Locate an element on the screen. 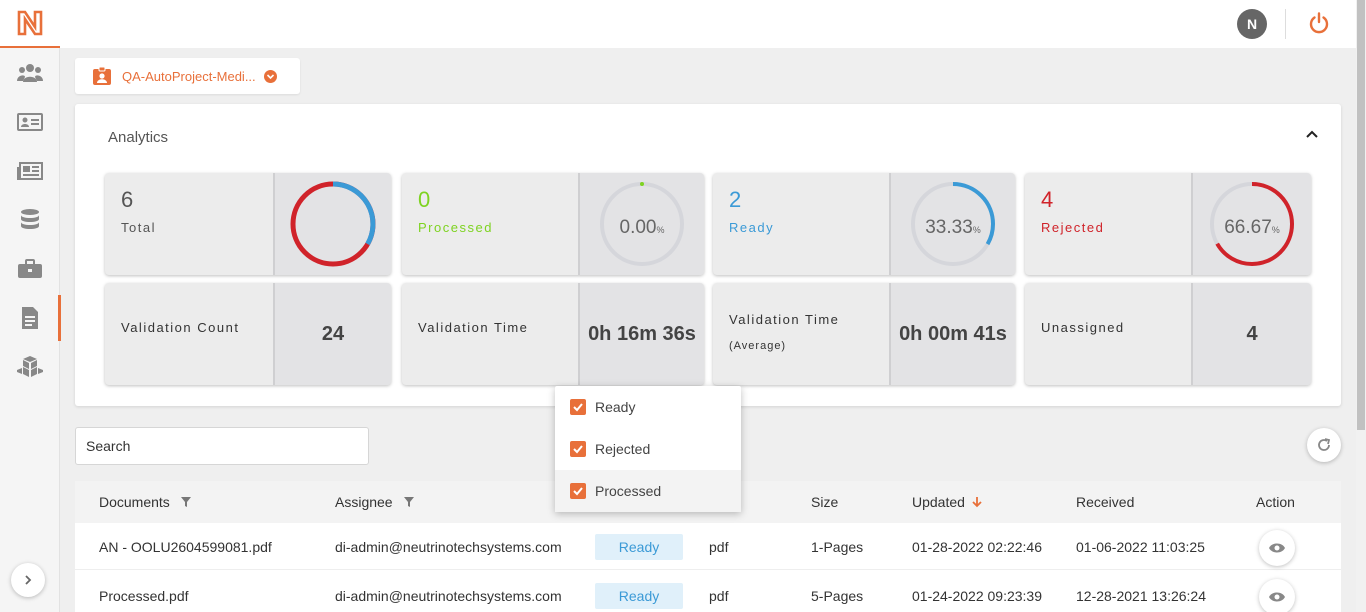  cell-document: AN - OOLU2604599081.pdf is located at coordinates (185, 547).